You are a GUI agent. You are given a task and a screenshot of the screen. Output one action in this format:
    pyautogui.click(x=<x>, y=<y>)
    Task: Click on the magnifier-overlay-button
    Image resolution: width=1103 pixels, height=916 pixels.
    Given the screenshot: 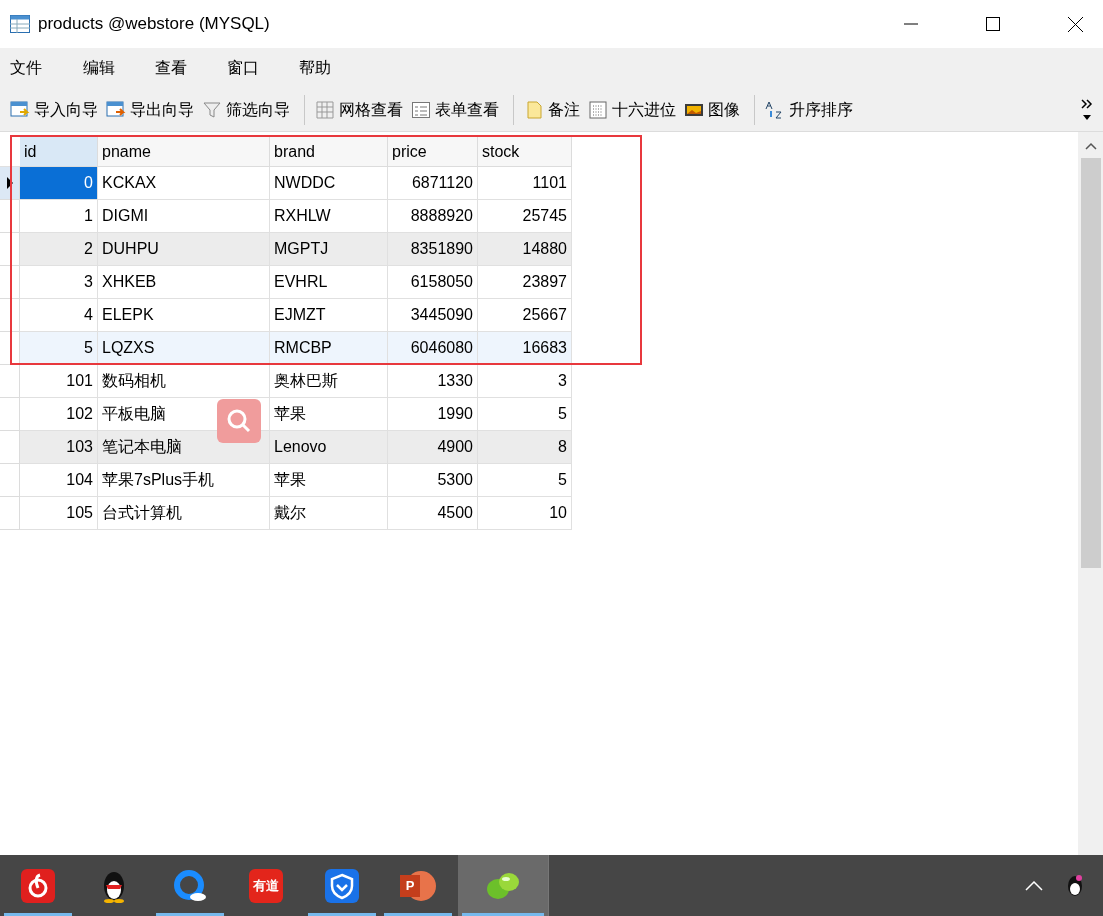 What is the action you would take?
    pyautogui.click(x=239, y=421)
    